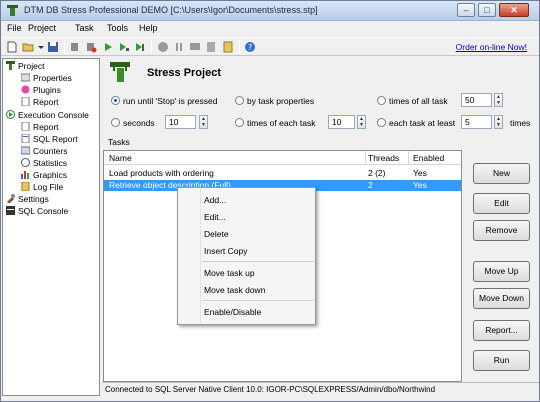 Image resolution: width=540 pixels, height=402 pixels. What do you see at coordinates (466, 10) in the screenshot?
I see `minimize-button: –` at bounding box center [466, 10].